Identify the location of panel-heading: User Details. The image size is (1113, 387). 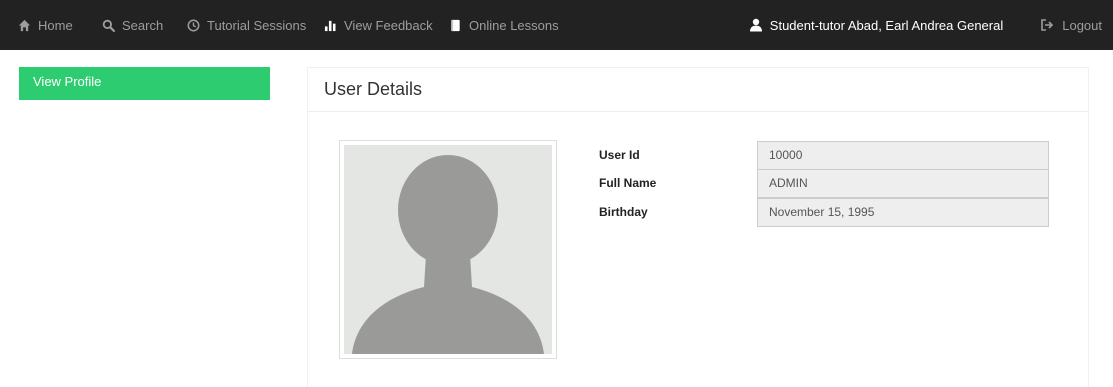
(698, 90).